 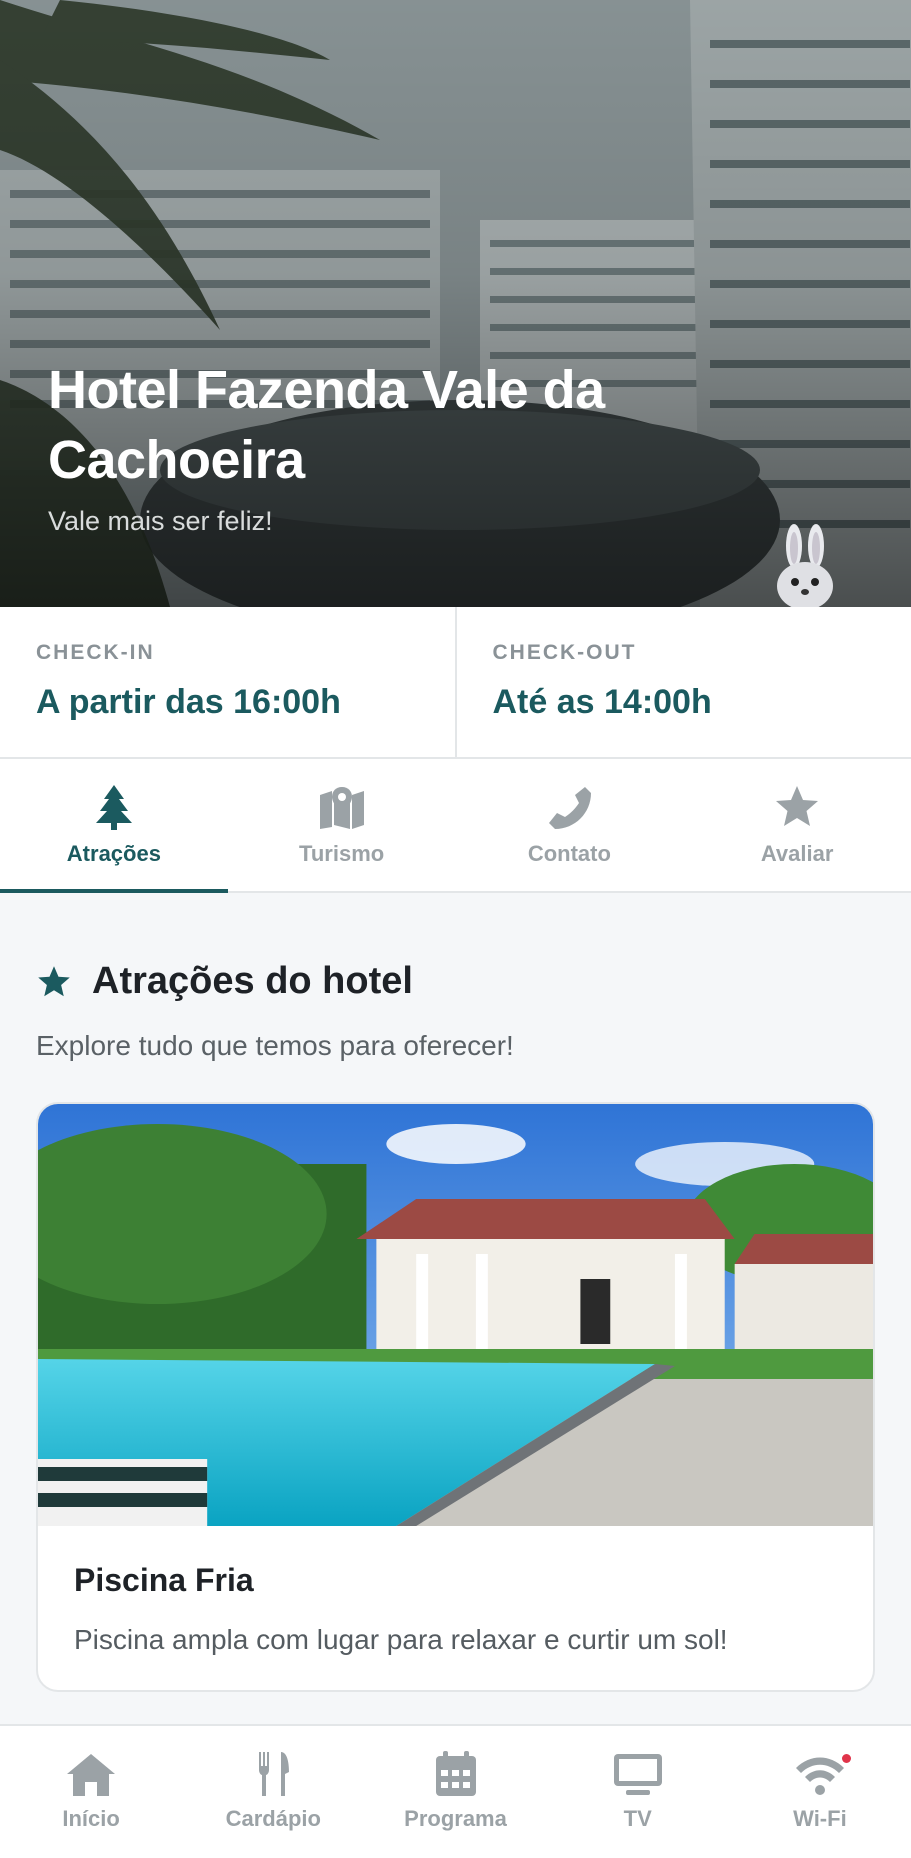 What do you see at coordinates (569, 853) in the screenshot?
I see `tab-label: Contato` at bounding box center [569, 853].